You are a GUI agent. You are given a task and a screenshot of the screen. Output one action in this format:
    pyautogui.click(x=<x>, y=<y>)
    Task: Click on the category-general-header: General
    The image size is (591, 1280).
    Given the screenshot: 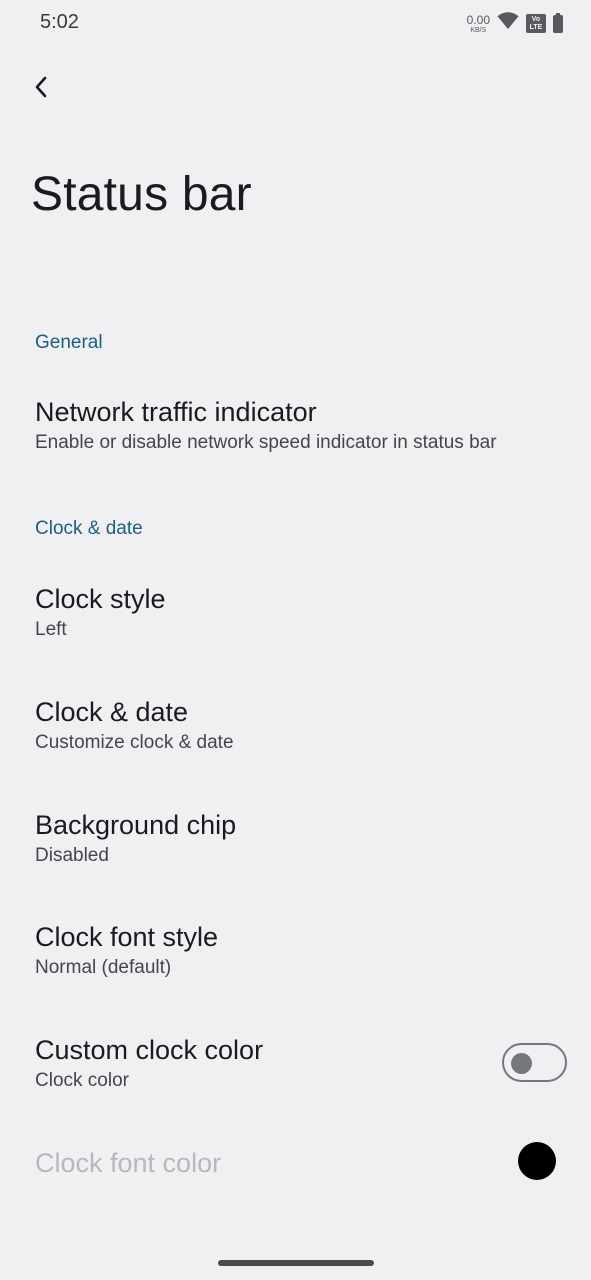 What is the action you would take?
    pyautogui.click(x=69, y=342)
    